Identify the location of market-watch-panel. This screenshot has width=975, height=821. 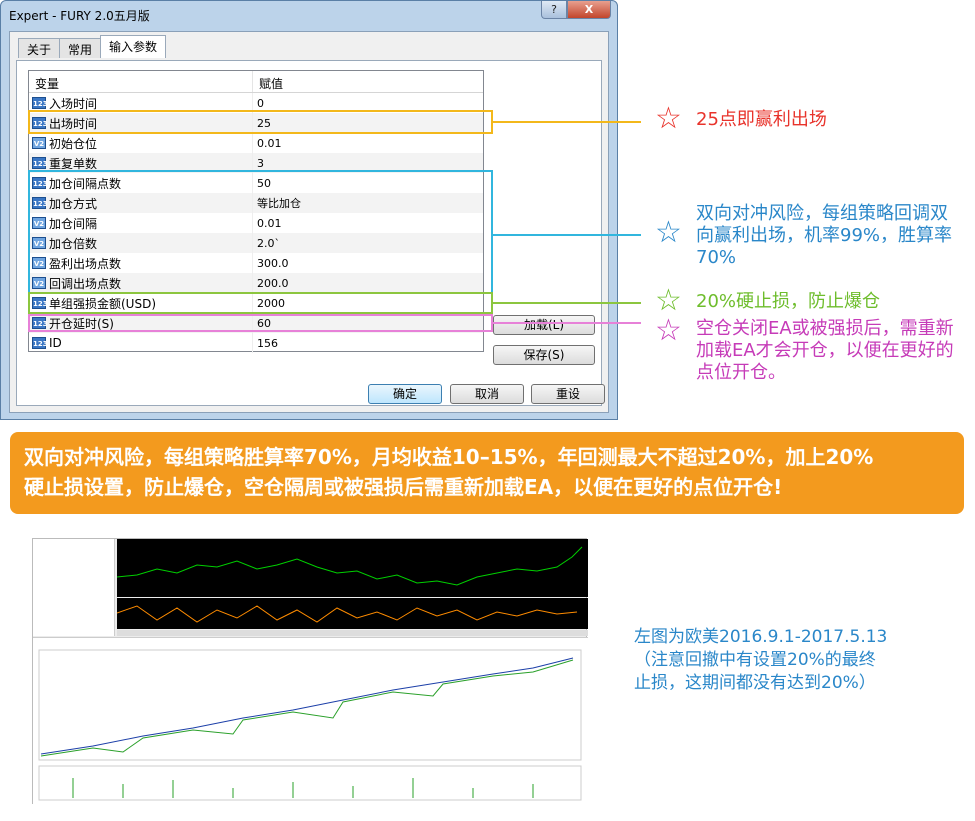
(74, 587).